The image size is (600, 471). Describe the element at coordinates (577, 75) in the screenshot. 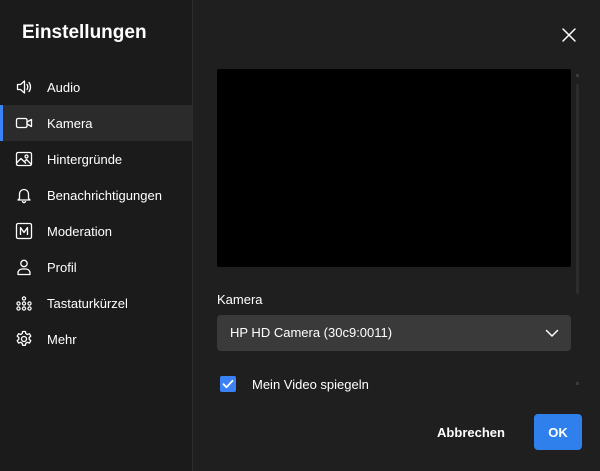

I see `scrollbar-arrow-up` at that location.